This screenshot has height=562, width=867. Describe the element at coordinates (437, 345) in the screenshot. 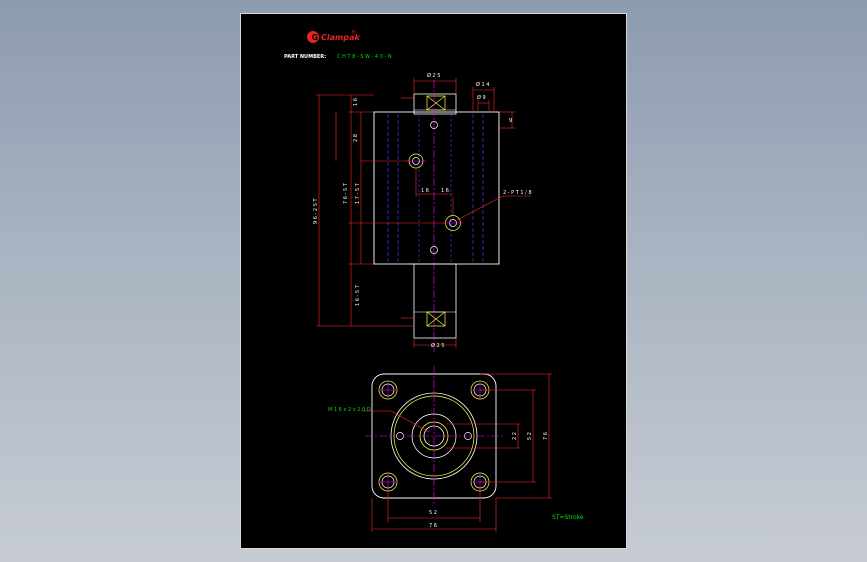

I see `dim-bottom-bore: Ø 2 5` at that location.